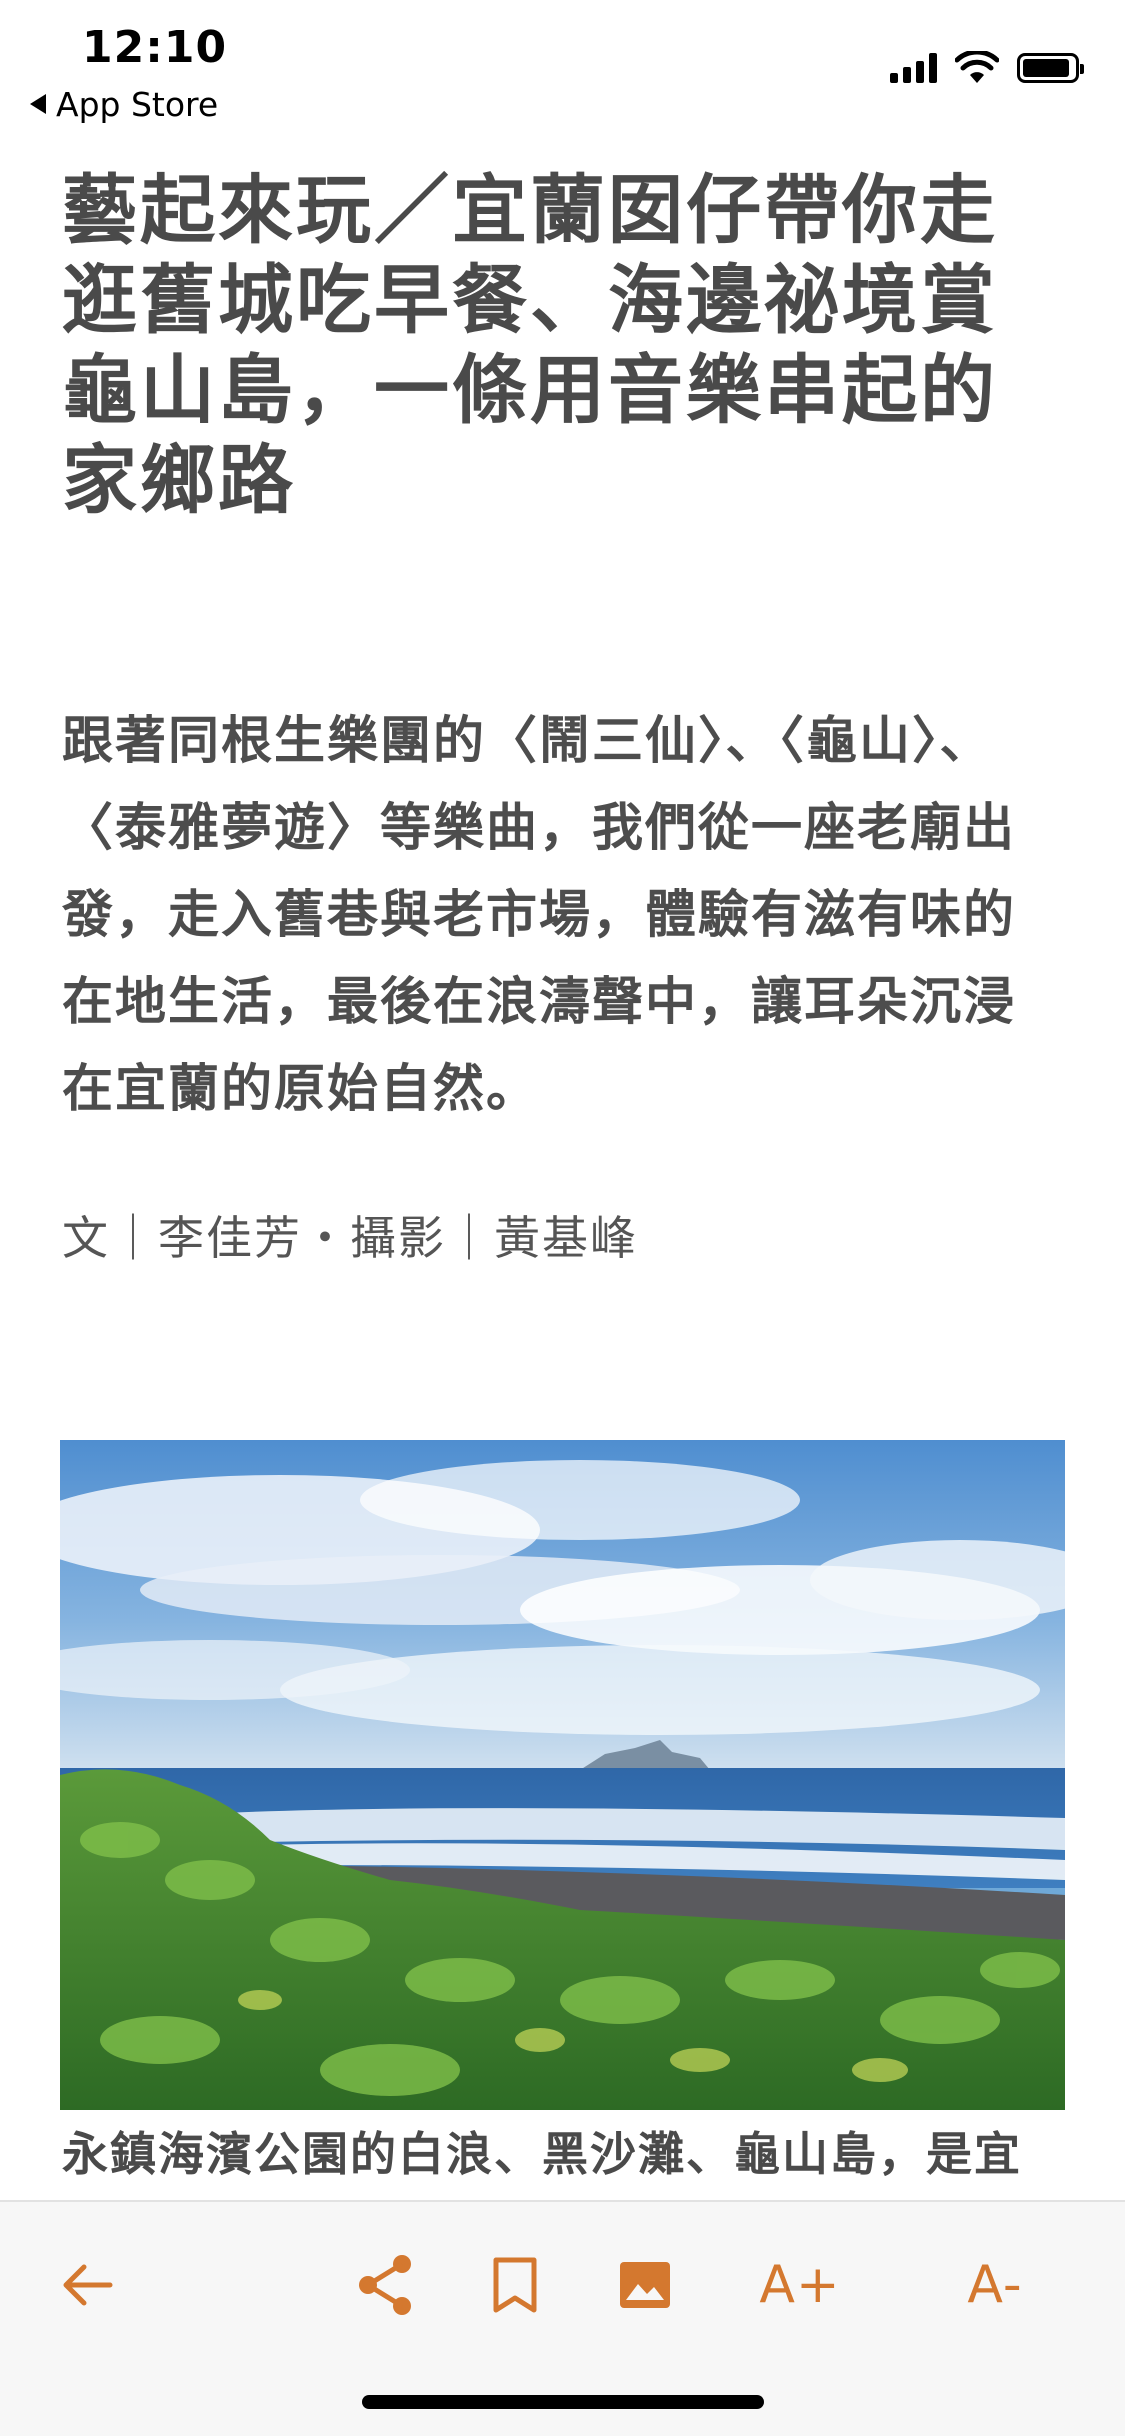 The width and height of the screenshot is (1125, 2436). I want to click on font-increase-label: A+, so click(800, 2285).